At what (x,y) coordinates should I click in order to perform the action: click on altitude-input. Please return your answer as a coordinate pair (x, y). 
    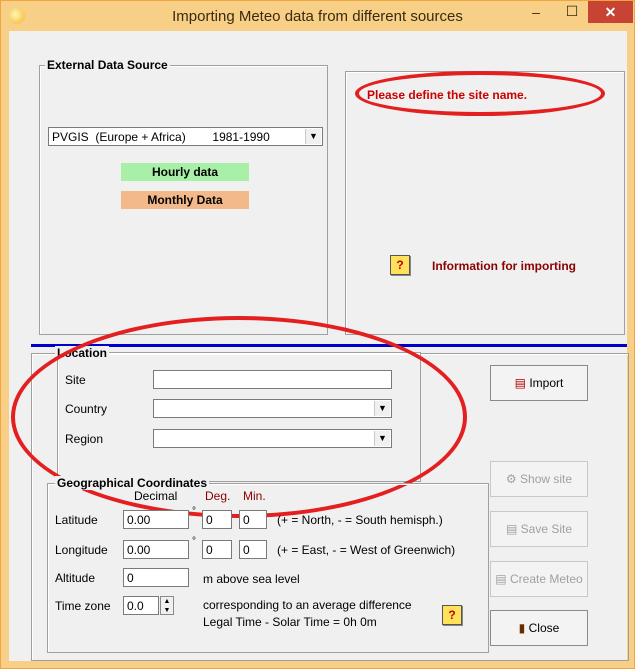
    Looking at the image, I should click on (156, 577).